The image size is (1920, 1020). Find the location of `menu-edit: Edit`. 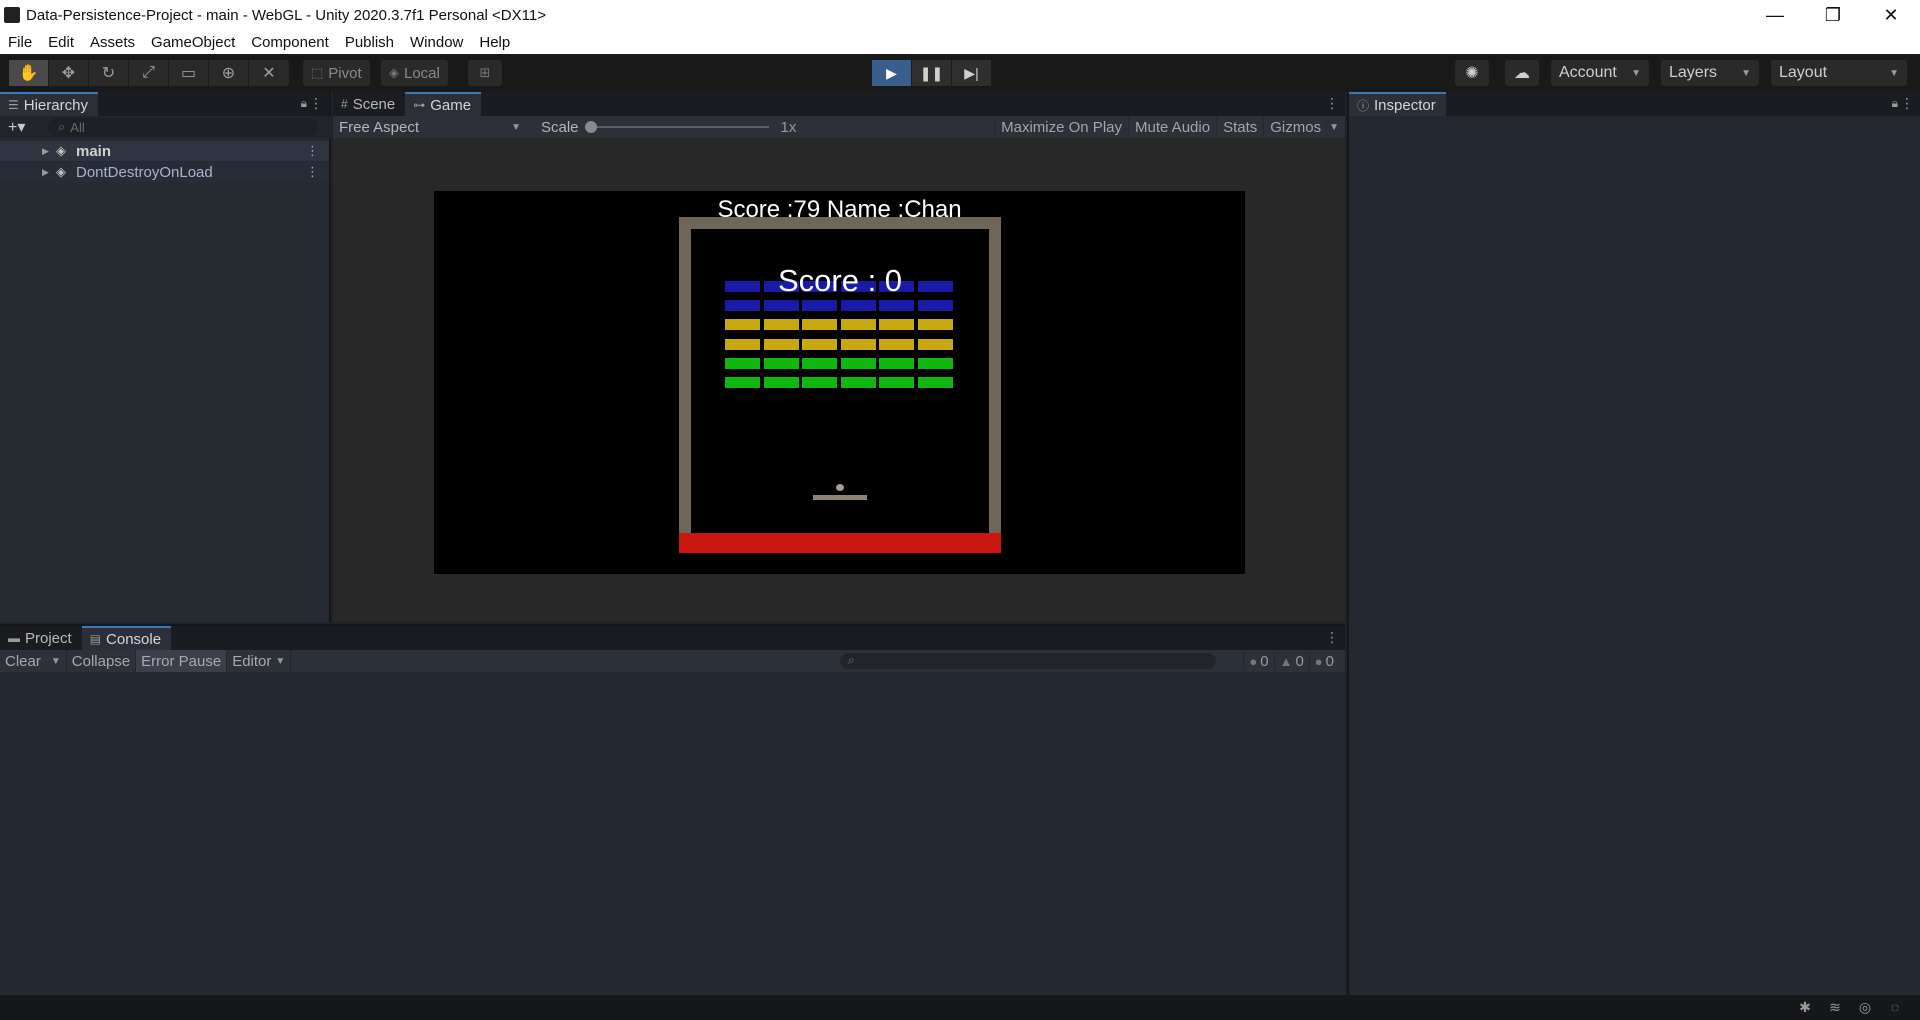

menu-edit: Edit is located at coordinates (61, 42).